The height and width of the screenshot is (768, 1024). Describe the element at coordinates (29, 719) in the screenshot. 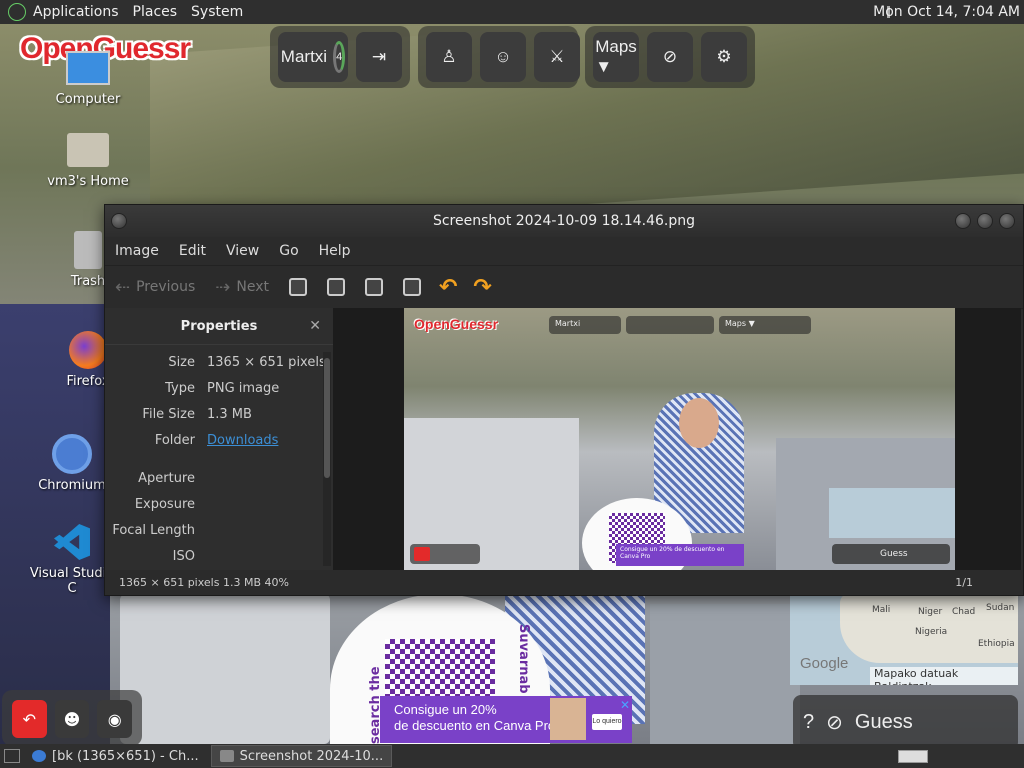

I see `return-button: ↶` at that location.